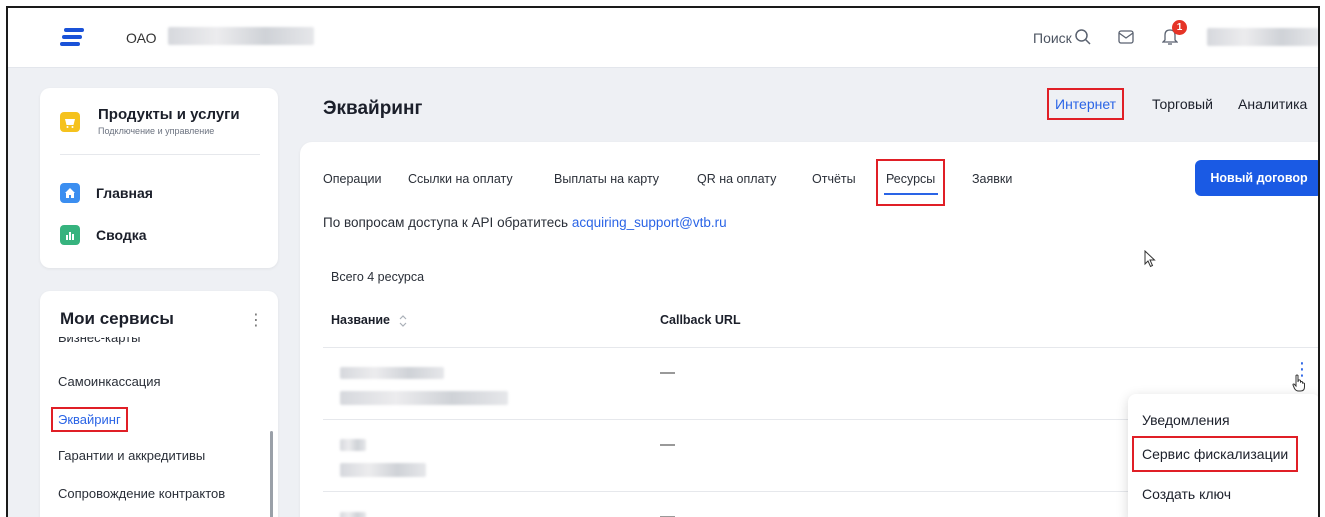 The image size is (1325, 517). Describe the element at coordinates (1186, 494) in the screenshot. I see `menu-item-create-key: Создать ключ` at that location.